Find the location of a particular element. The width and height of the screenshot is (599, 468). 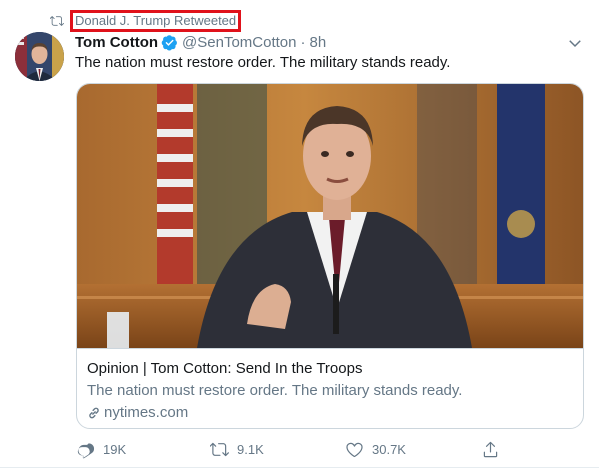

verified-badge-icon is located at coordinates (169, 42).